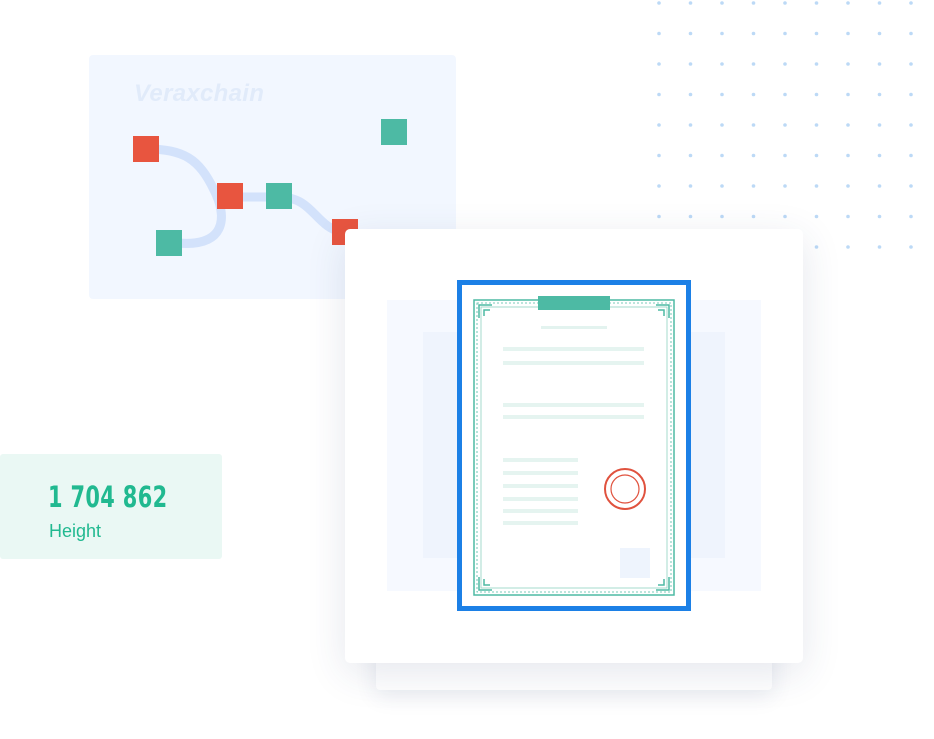 This screenshot has height=739, width=934. I want to click on qr-icon, so click(635, 563).